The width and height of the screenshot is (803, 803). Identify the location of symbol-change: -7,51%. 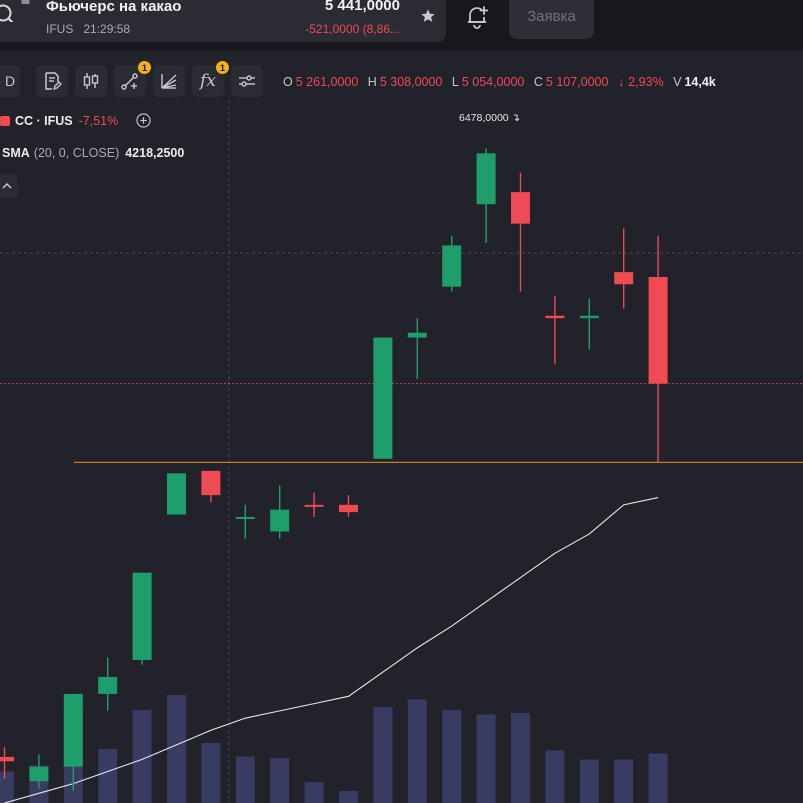
(98, 121).